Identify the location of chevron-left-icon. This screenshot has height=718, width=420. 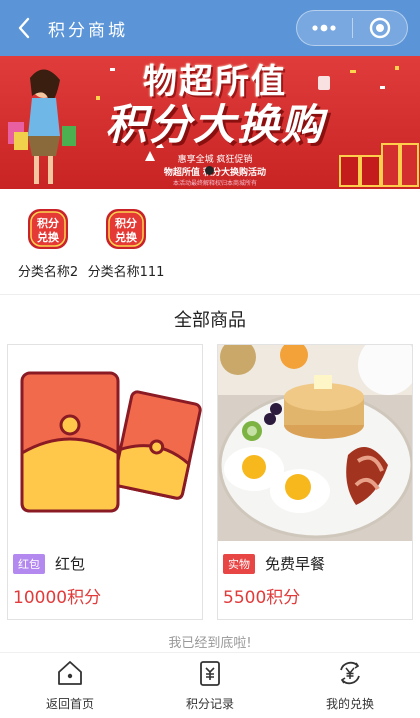
(24, 28).